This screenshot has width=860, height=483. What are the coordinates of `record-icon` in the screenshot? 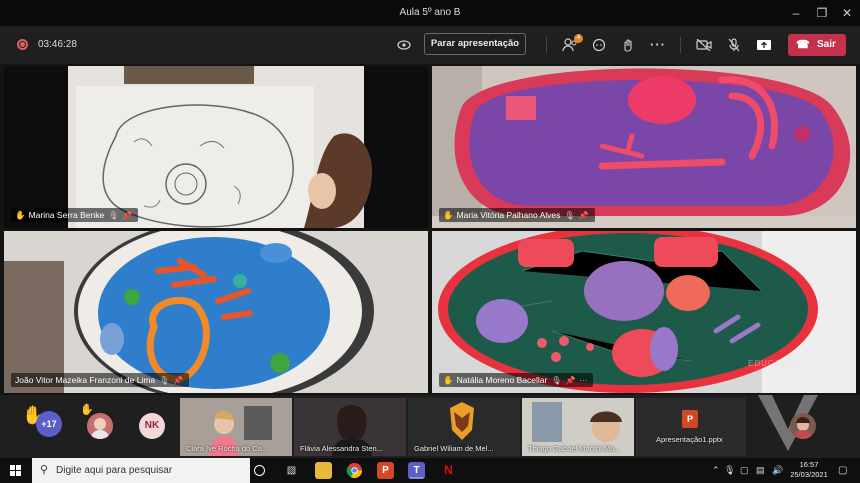 It's located at (22, 44).